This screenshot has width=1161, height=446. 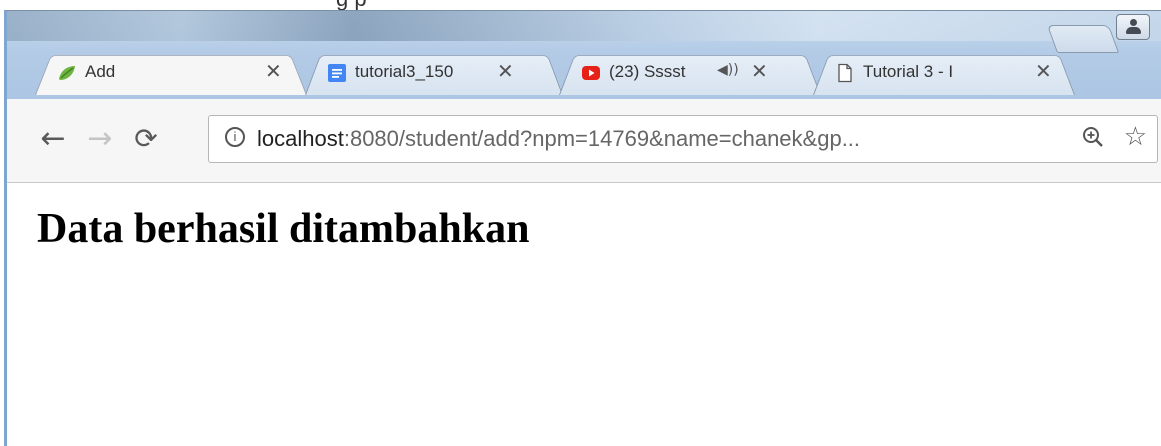 What do you see at coordinates (100, 71) in the screenshot?
I see `tab-title: Add` at bounding box center [100, 71].